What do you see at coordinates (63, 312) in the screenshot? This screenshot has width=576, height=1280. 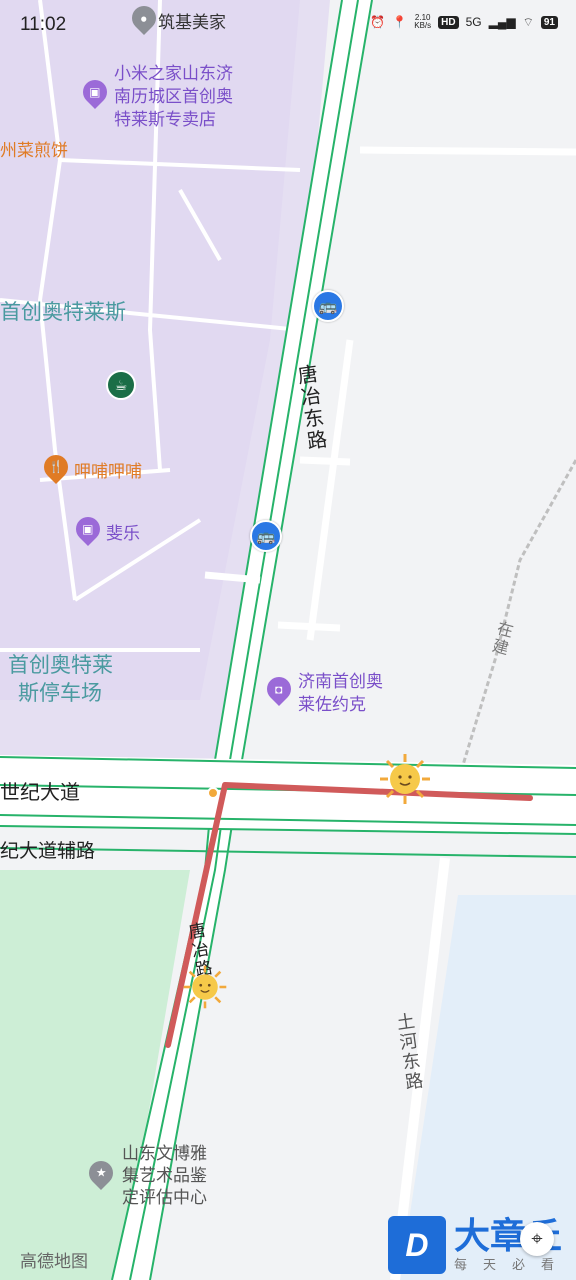 I see `area-outlets: 首创奥特莱斯` at bounding box center [63, 312].